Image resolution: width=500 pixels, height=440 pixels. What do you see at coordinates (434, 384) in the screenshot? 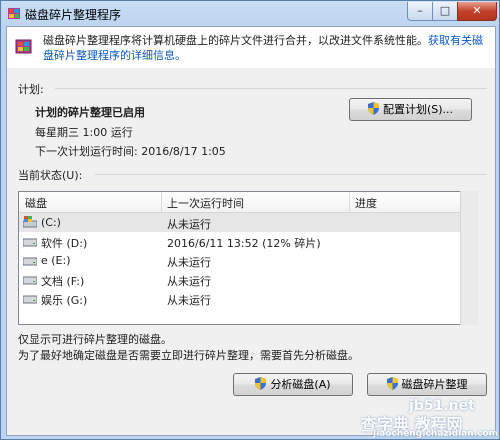
I see `defragment-disk-label: 磁盘碎片整理` at bounding box center [434, 384].